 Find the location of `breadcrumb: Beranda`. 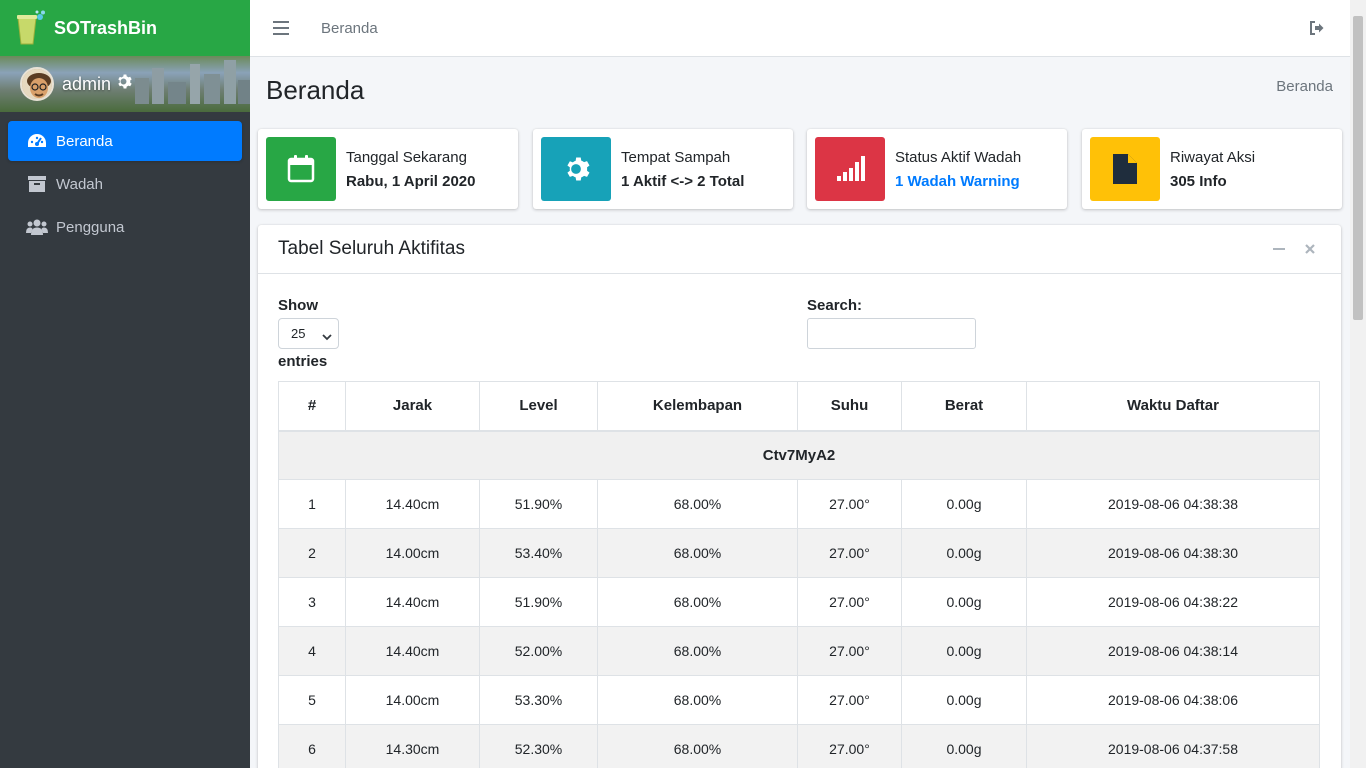

breadcrumb: Beranda is located at coordinates (1304, 86).